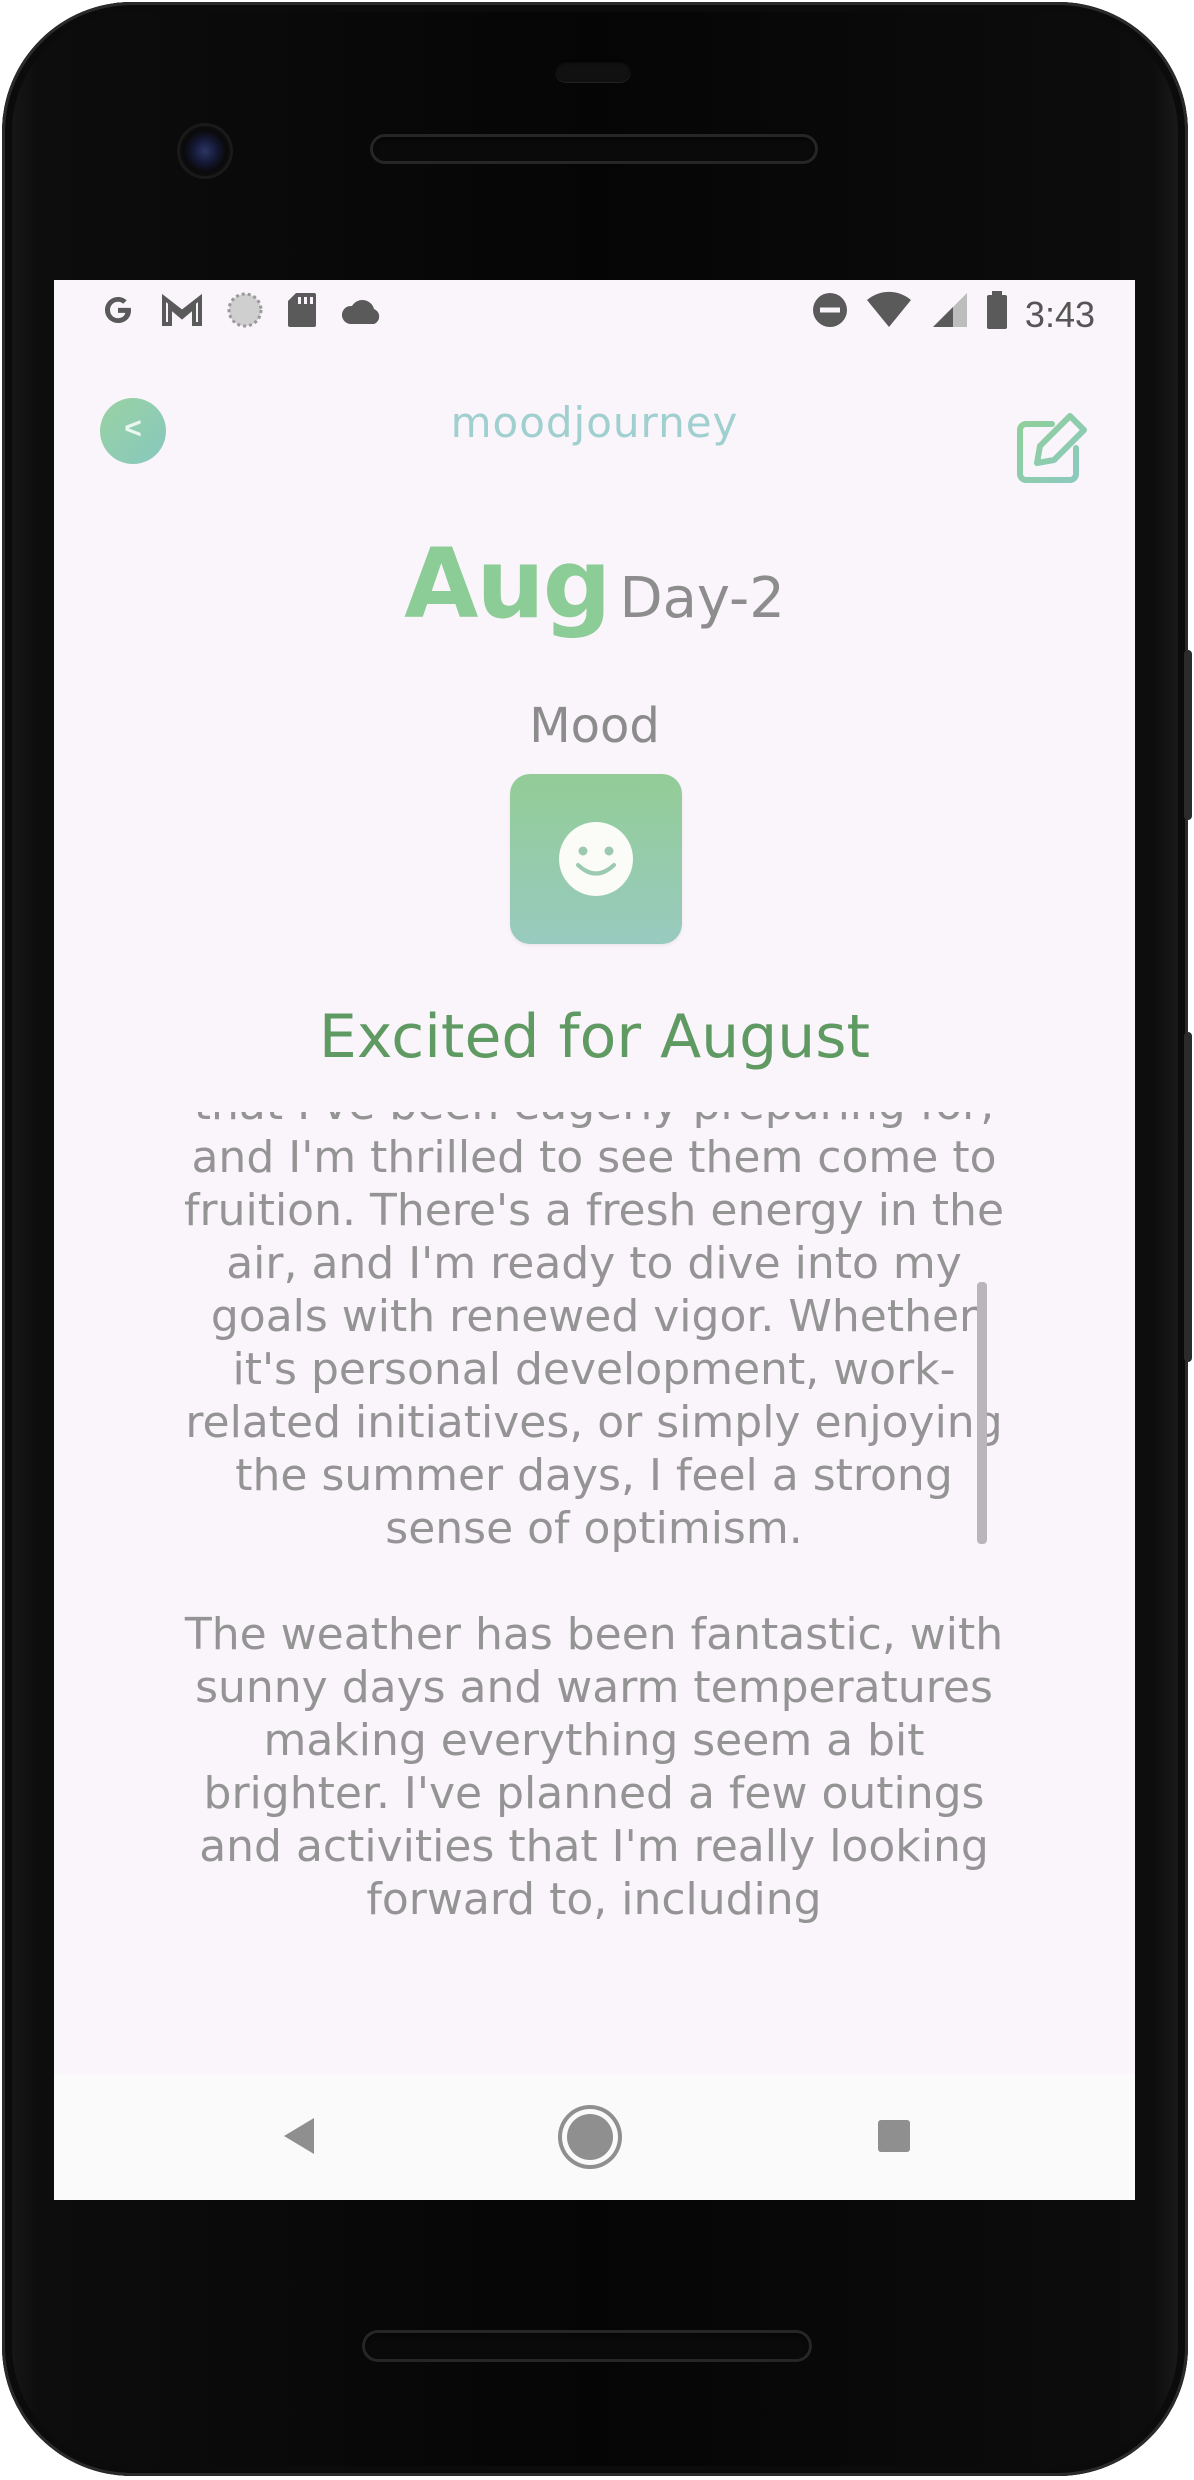 This screenshot has width=1194, height=2480. What do you see at coordinates (1059, 314) in the screenshot?
I see `clock-time: 3:43` at bounding box center [1059, 314].